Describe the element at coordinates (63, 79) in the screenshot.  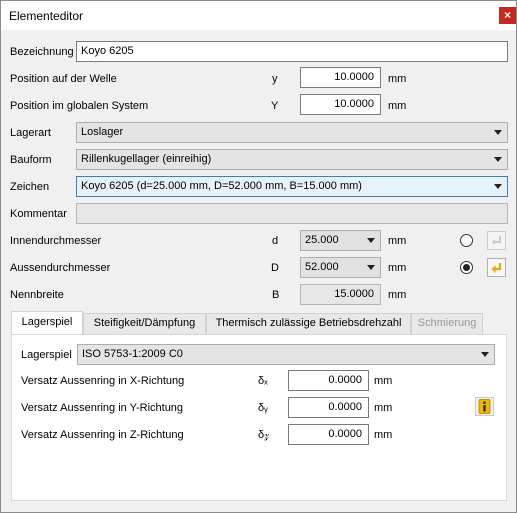
I see `position-welle-label: Position auf der Welle` at that location.